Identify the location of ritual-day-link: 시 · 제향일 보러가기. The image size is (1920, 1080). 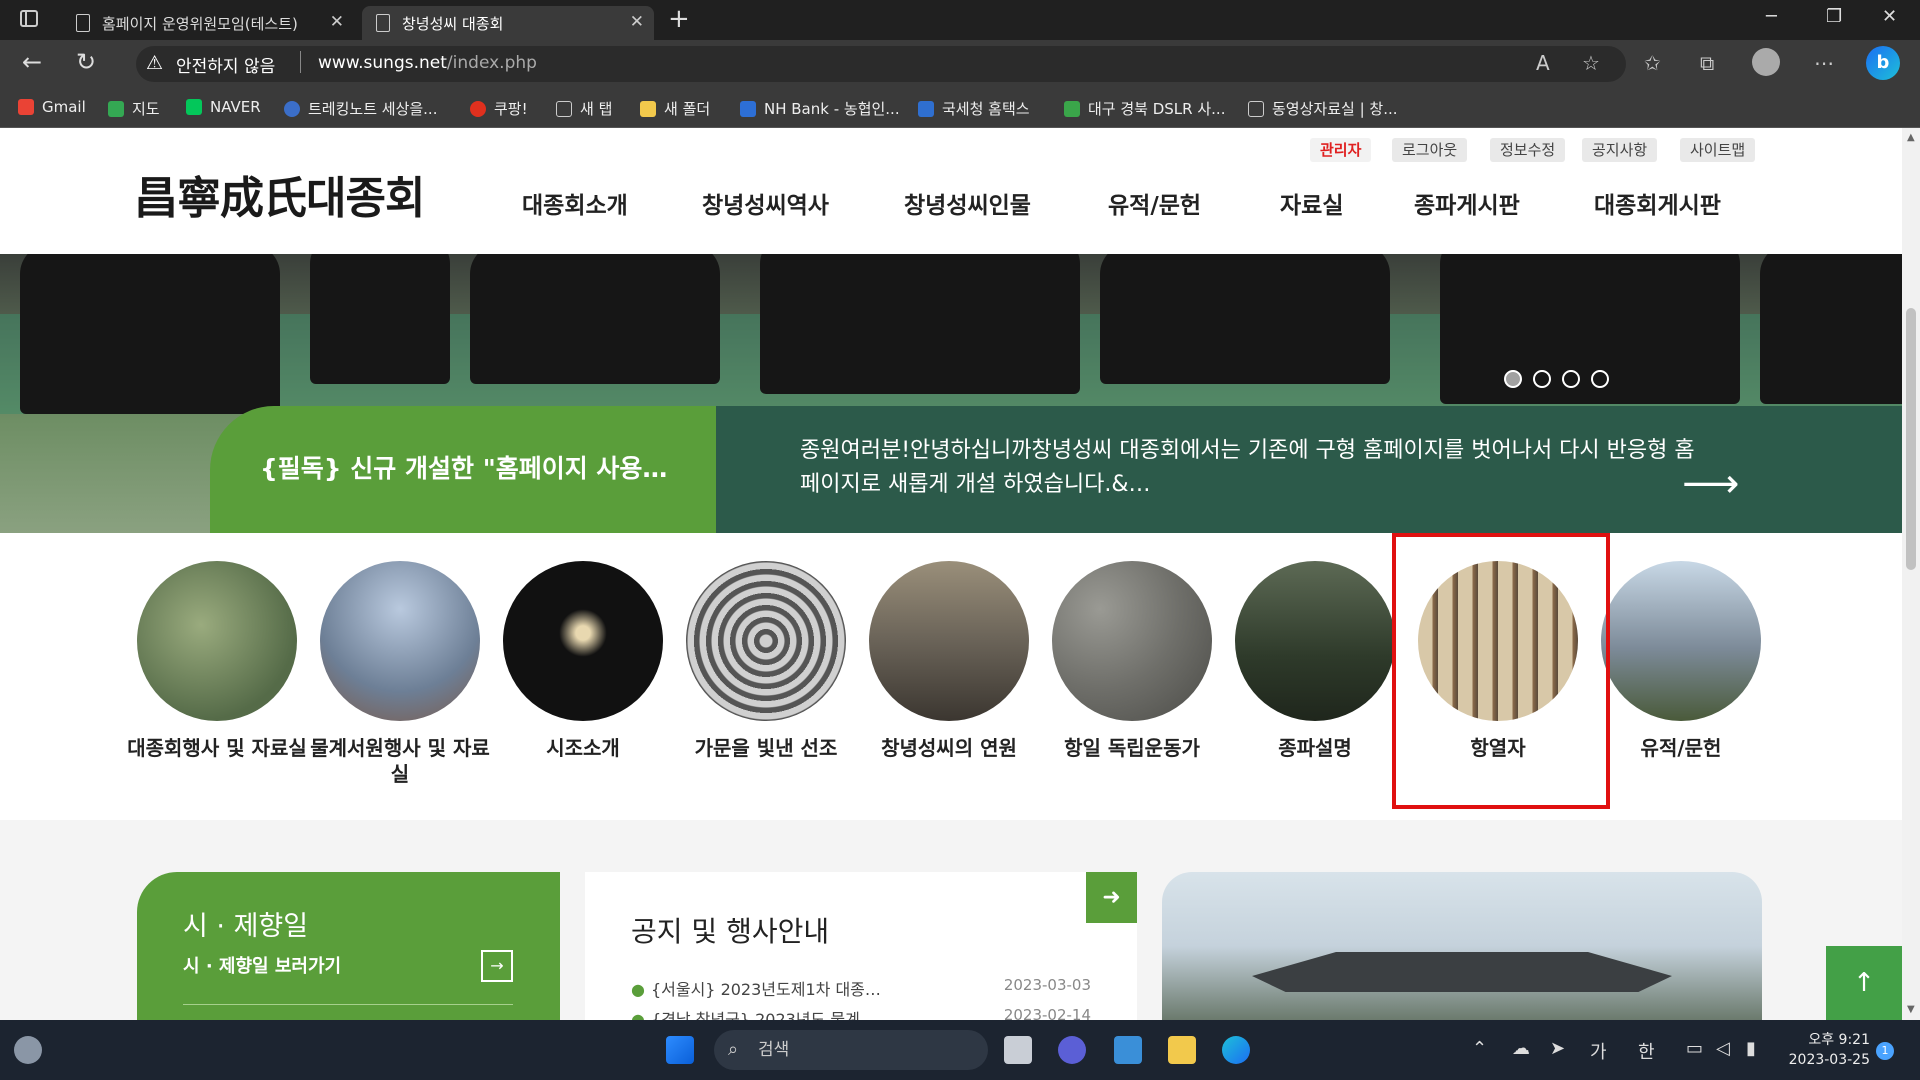
(262, 965).